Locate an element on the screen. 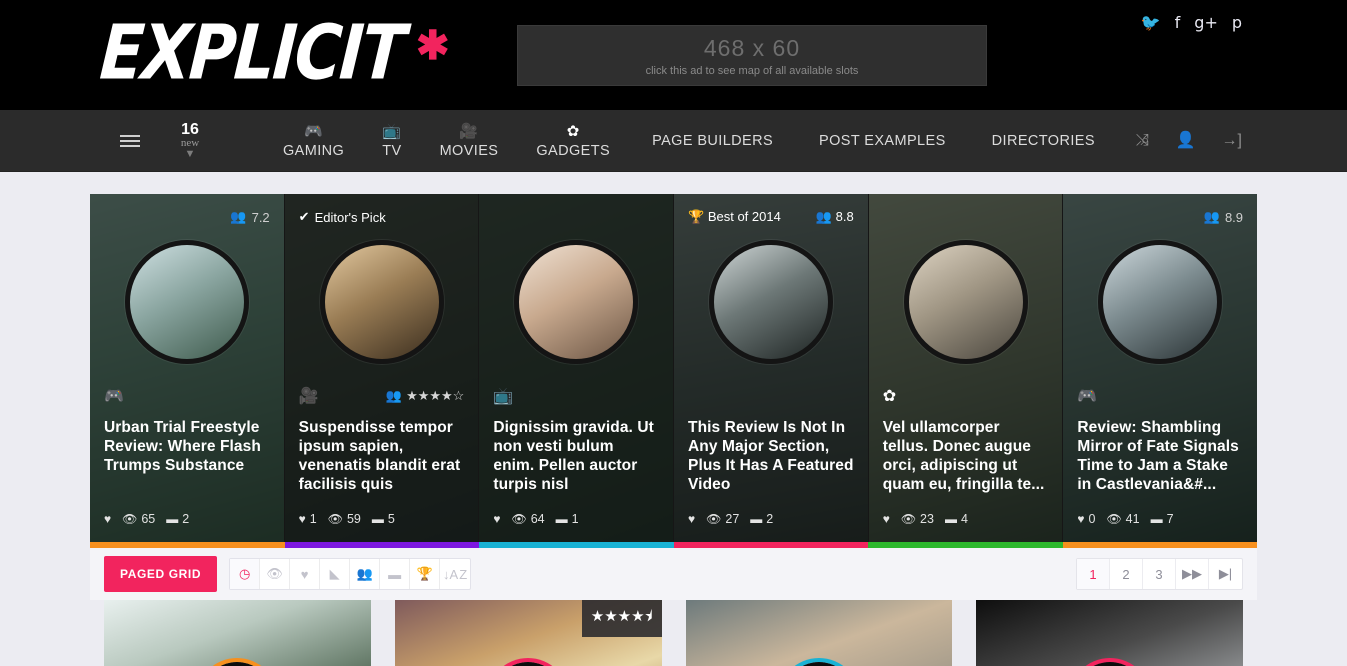  filter-trending-icon: ◣ is located at coordinates (335, 574).